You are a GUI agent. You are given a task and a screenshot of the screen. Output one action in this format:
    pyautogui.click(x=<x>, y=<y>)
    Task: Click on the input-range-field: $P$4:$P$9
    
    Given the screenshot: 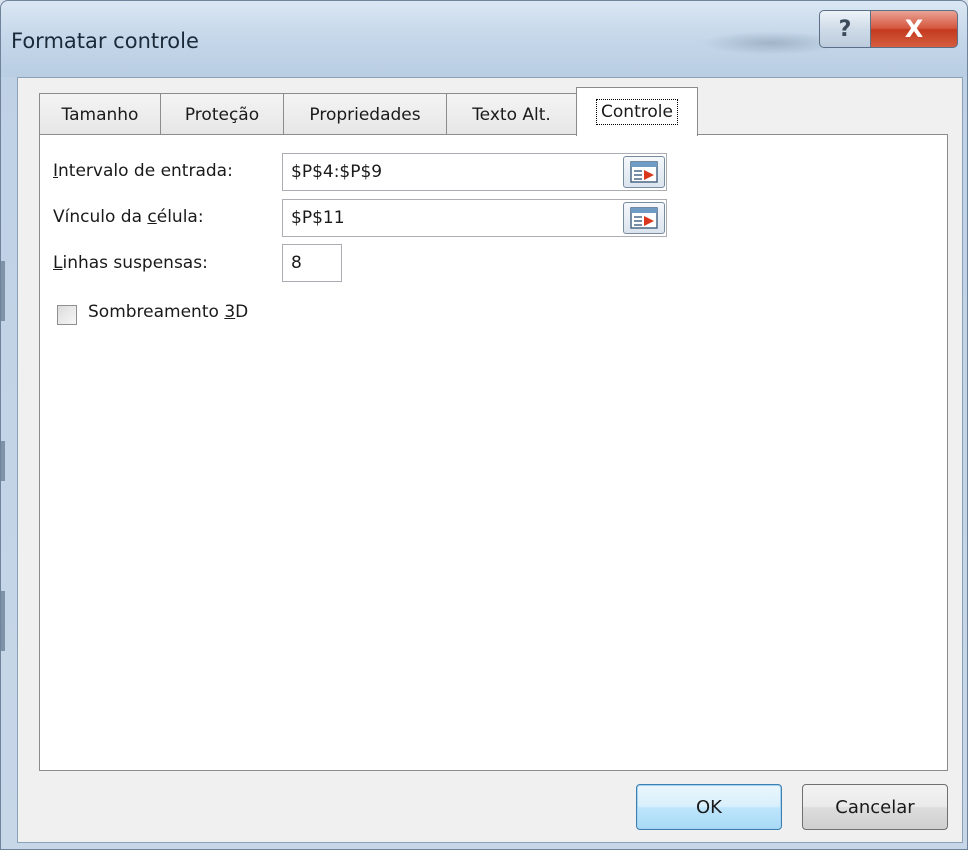 What is the action you would take?
    pyautogui.click(x=474, y=172)
    